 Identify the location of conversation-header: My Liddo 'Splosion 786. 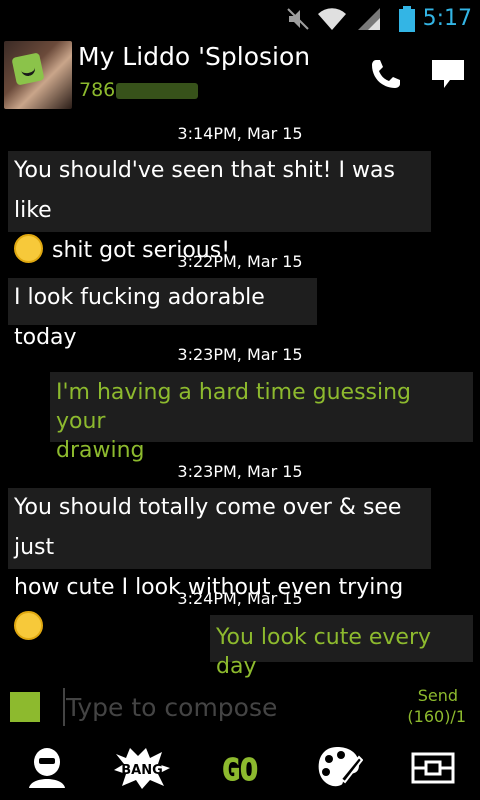
(240, 75).